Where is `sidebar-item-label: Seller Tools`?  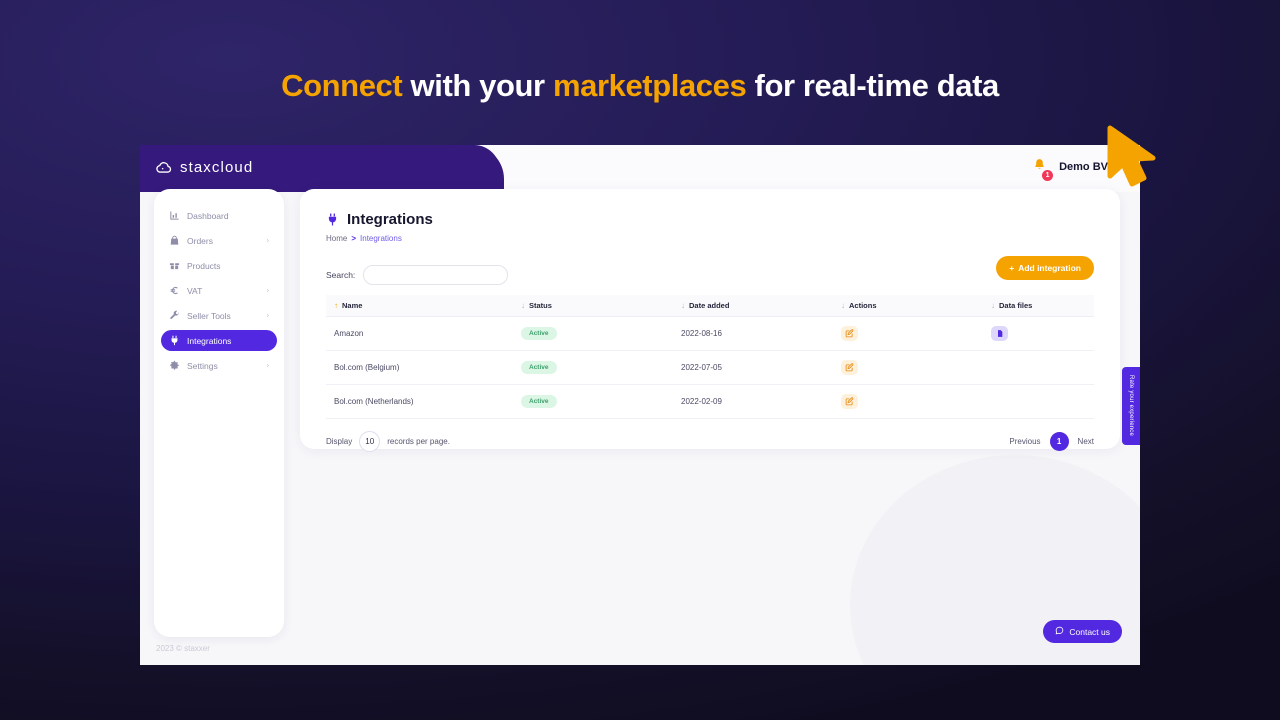
sidebar-item-label: Seller Tools is located at coordinates (209, 315).